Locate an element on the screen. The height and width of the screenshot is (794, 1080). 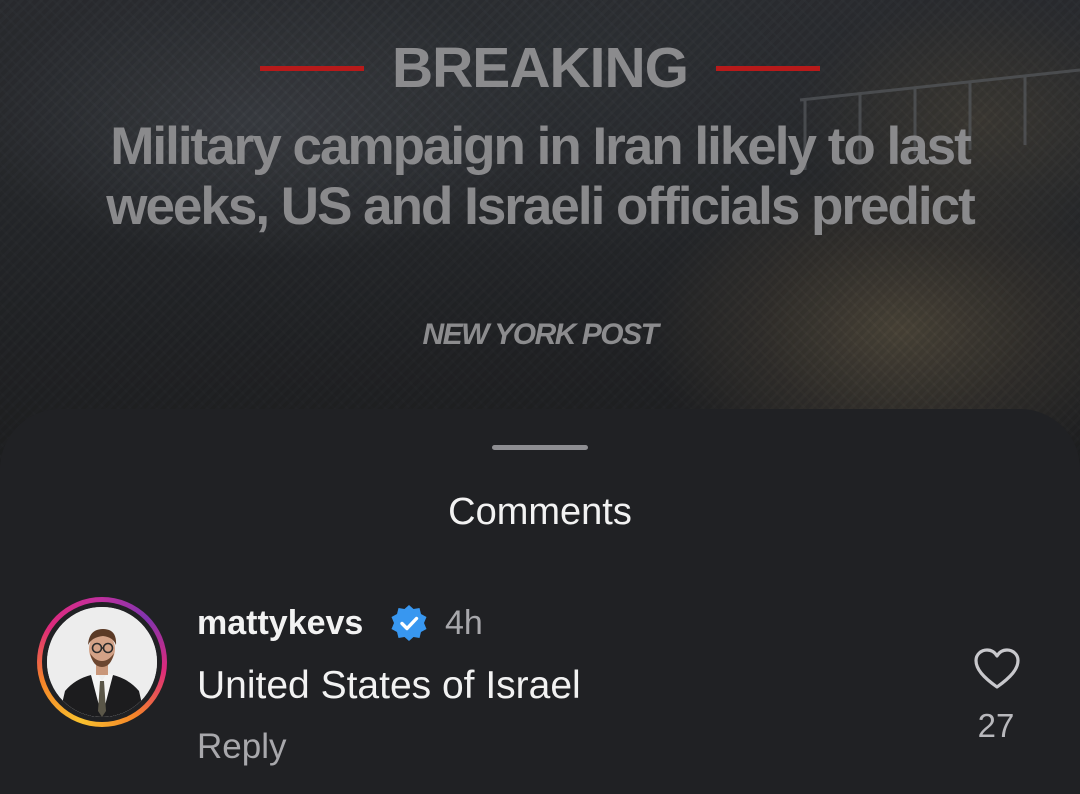
heart-outline-icon is located at coordinates (997, 669).